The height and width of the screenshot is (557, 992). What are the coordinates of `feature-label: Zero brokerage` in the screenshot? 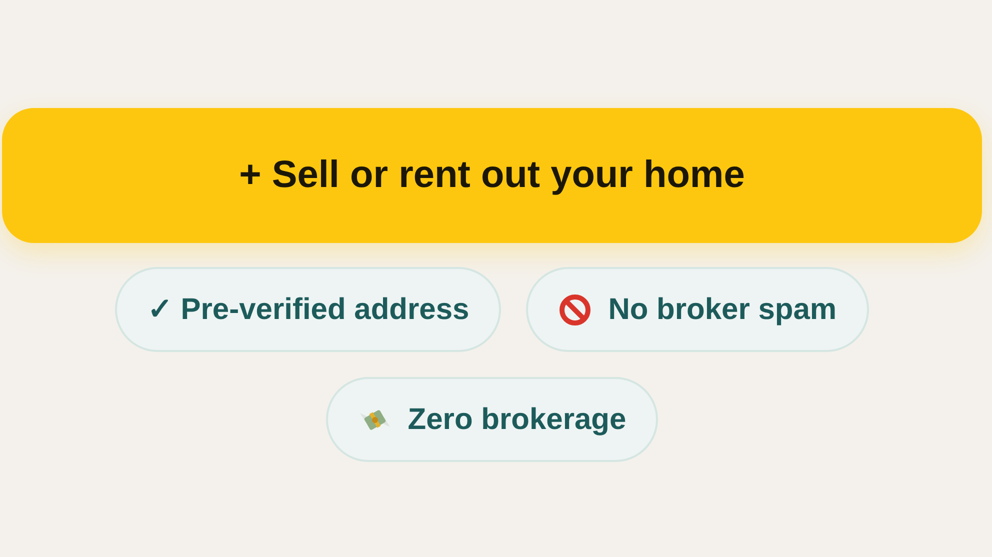 It's located at (517, 420).